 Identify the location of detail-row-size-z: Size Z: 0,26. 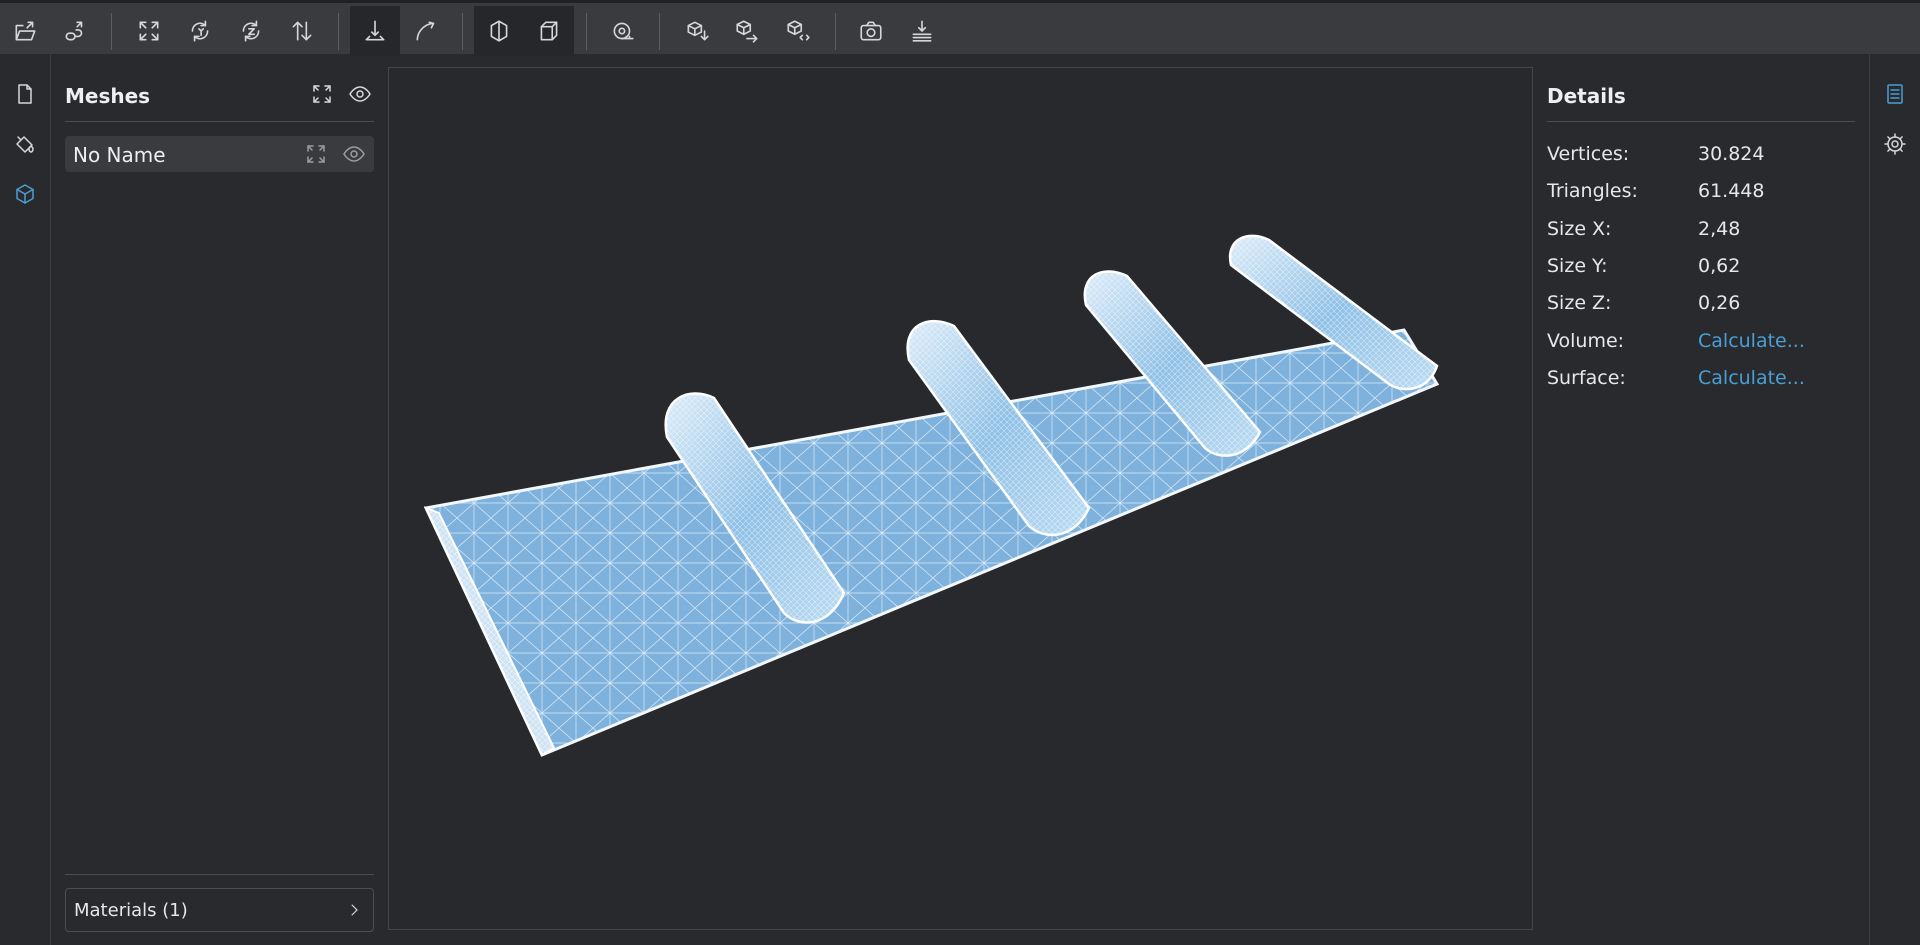
(1644, 303).